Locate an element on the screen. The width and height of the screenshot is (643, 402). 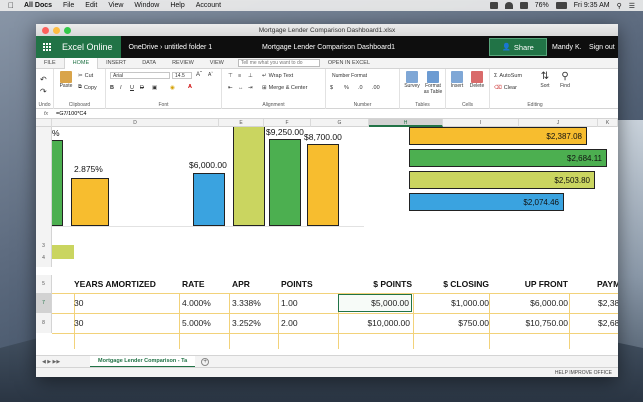
header-apr: APR is located at coordinates (241, 284).